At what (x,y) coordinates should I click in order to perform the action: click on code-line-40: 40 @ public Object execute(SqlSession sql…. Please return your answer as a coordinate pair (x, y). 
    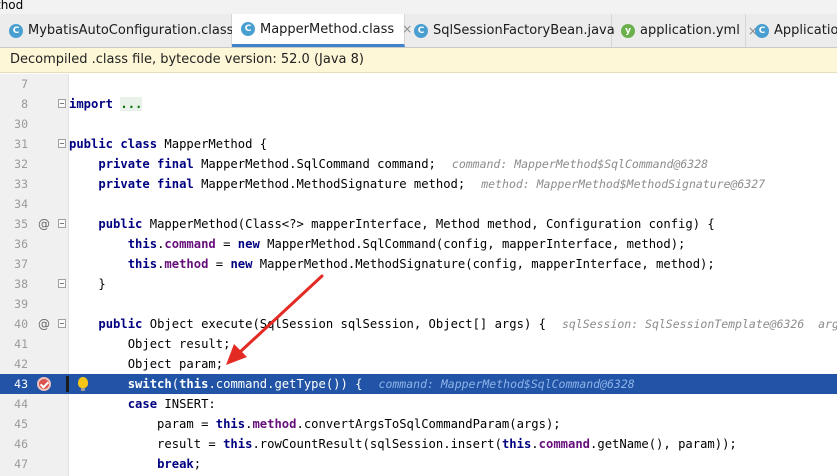
    Looking at the image, I should click on (418, 324).